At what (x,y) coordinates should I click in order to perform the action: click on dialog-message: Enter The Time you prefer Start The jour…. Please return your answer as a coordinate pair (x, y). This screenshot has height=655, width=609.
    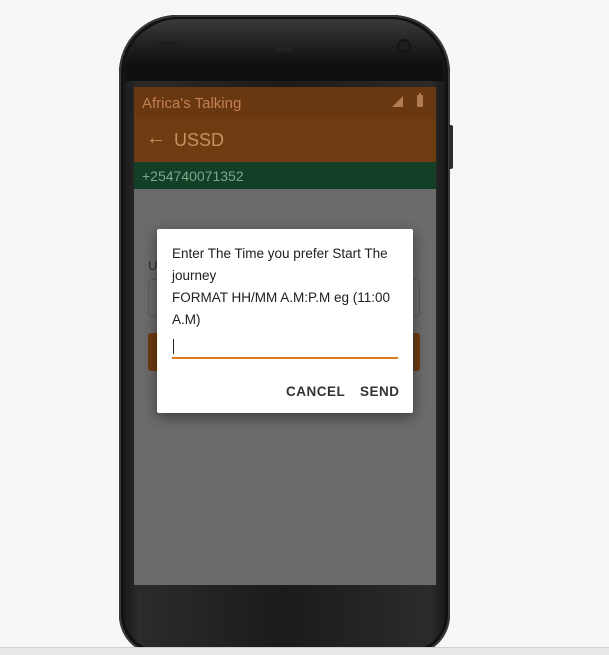
    Looking at the image, I should click on (288, 287).